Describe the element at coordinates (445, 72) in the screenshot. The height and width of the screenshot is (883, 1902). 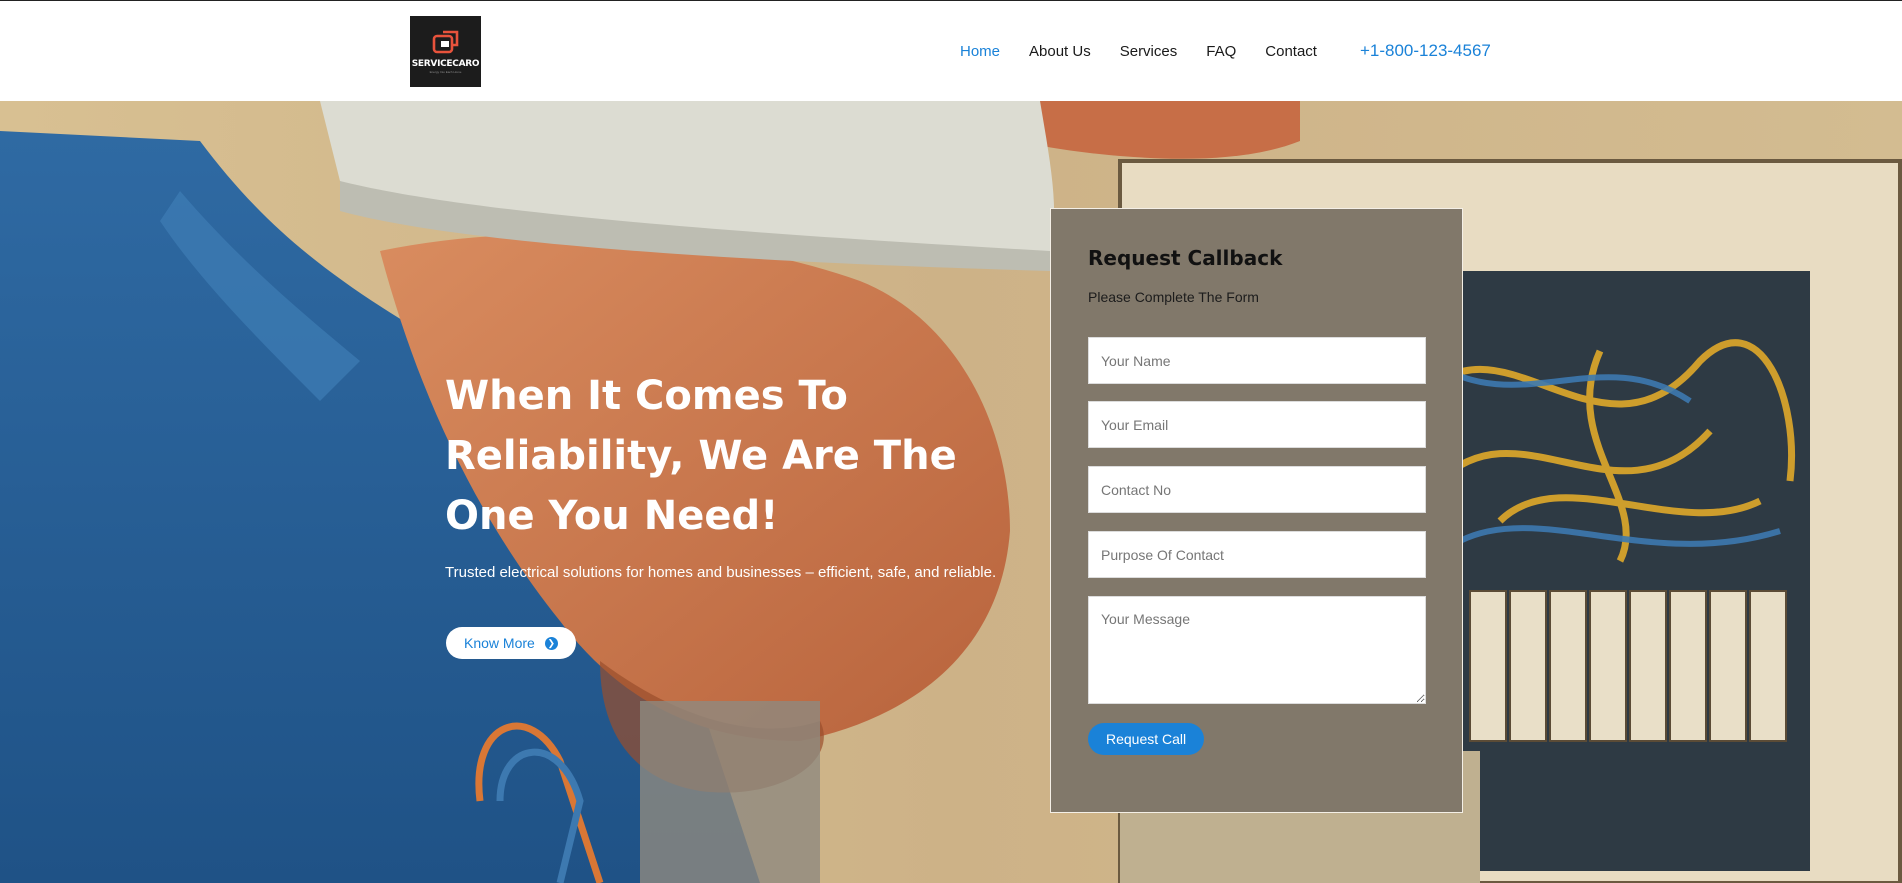
I see `logo-tagline: Energy Into Each Home` at that location.